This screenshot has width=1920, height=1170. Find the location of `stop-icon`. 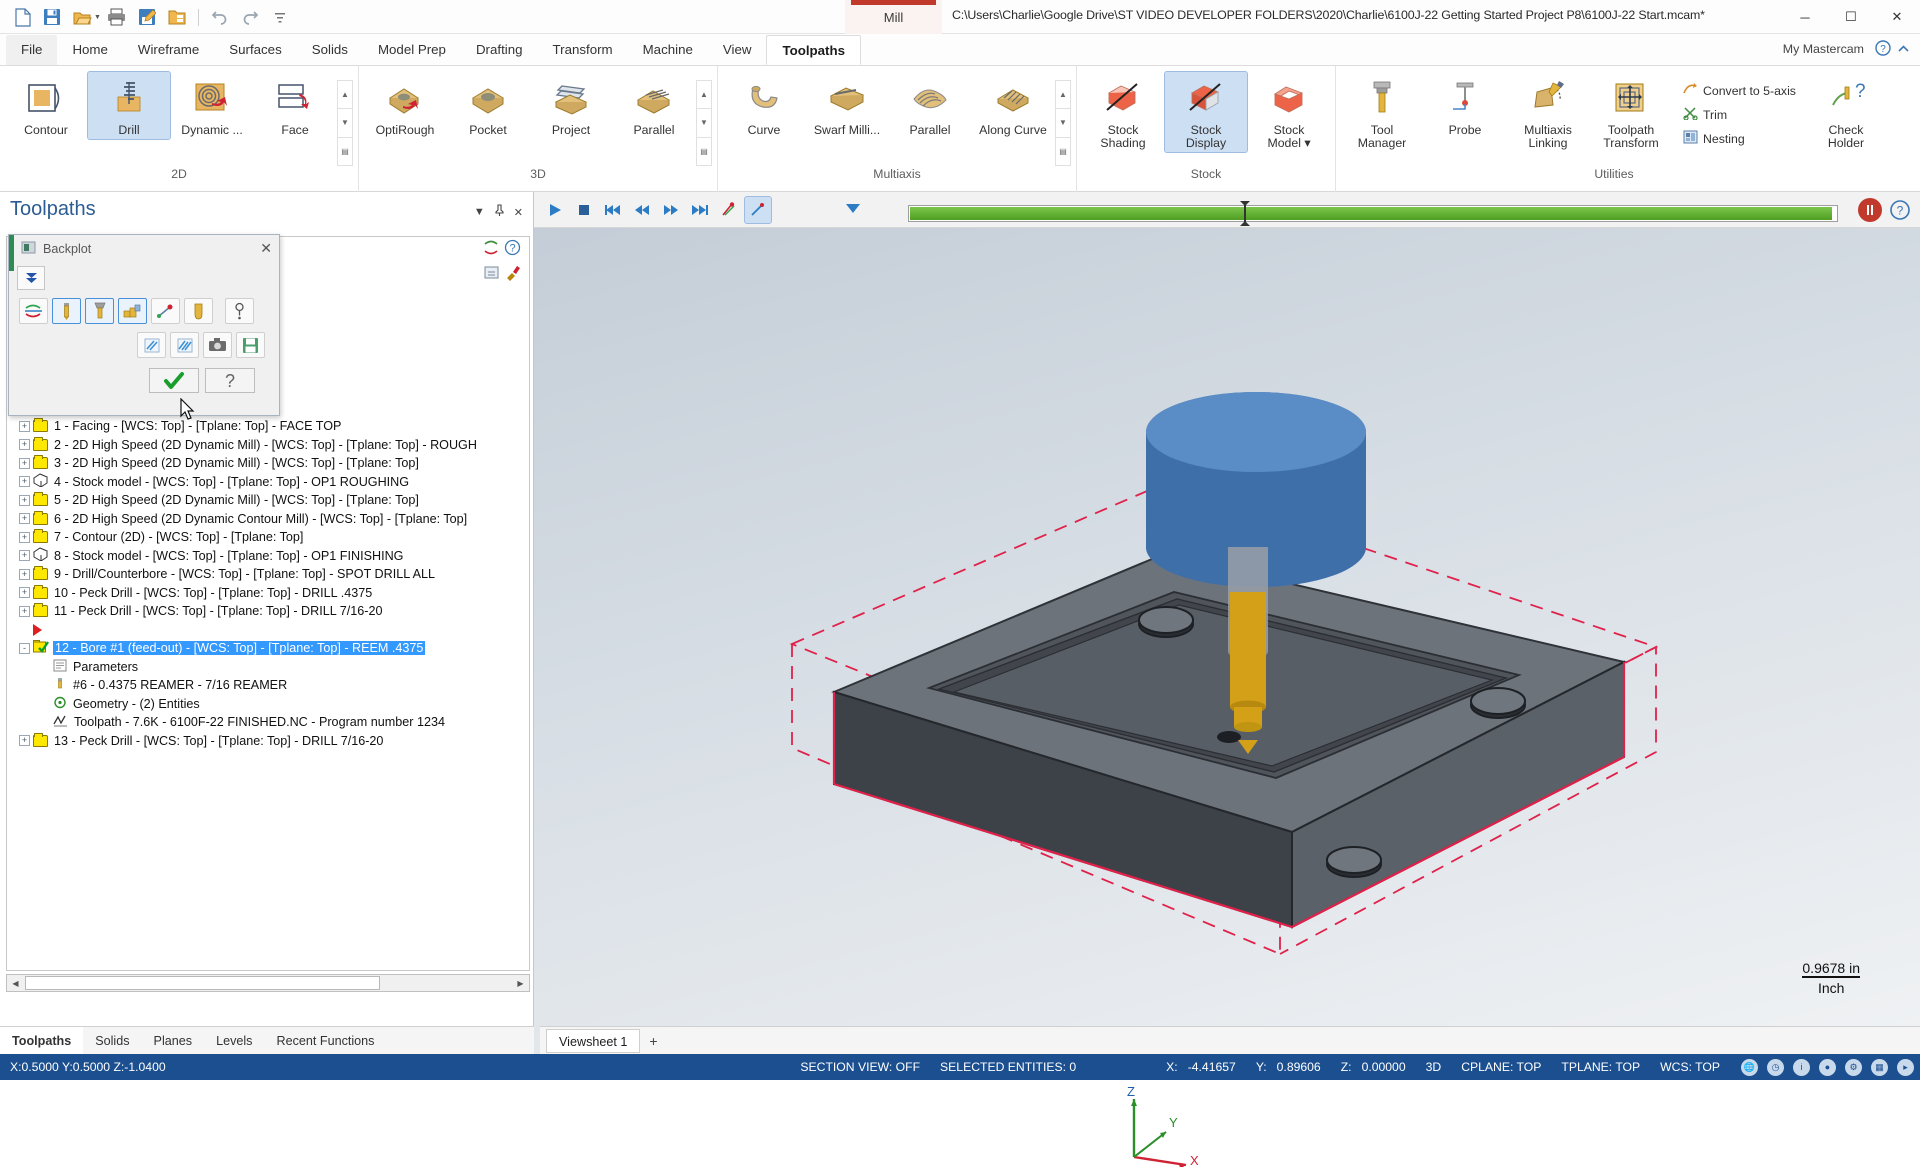

stop-icon is located at coordinates (584, 210).